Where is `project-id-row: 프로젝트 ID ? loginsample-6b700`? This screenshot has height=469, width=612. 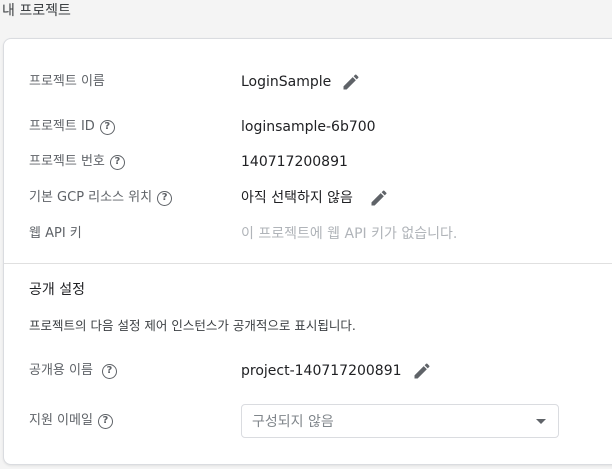 project-id-row: 프로젝트 ID ? loginsample-6b700 is located at coordinates (308, 127).